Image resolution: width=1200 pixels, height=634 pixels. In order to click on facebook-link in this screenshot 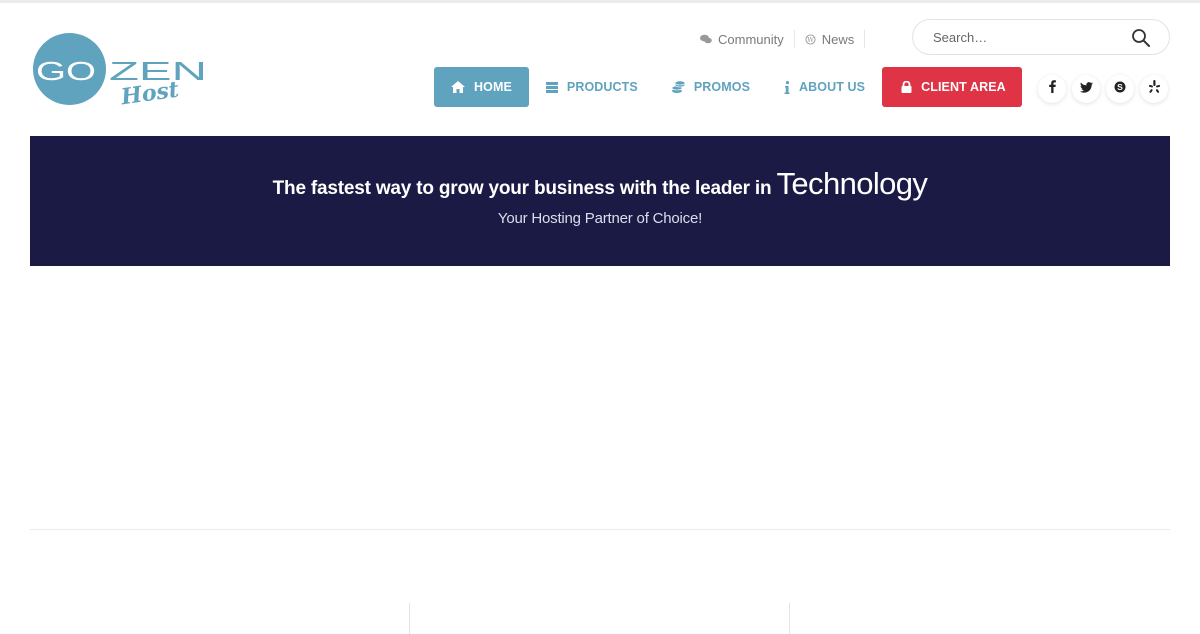, I will do `click(1052, 89)`.